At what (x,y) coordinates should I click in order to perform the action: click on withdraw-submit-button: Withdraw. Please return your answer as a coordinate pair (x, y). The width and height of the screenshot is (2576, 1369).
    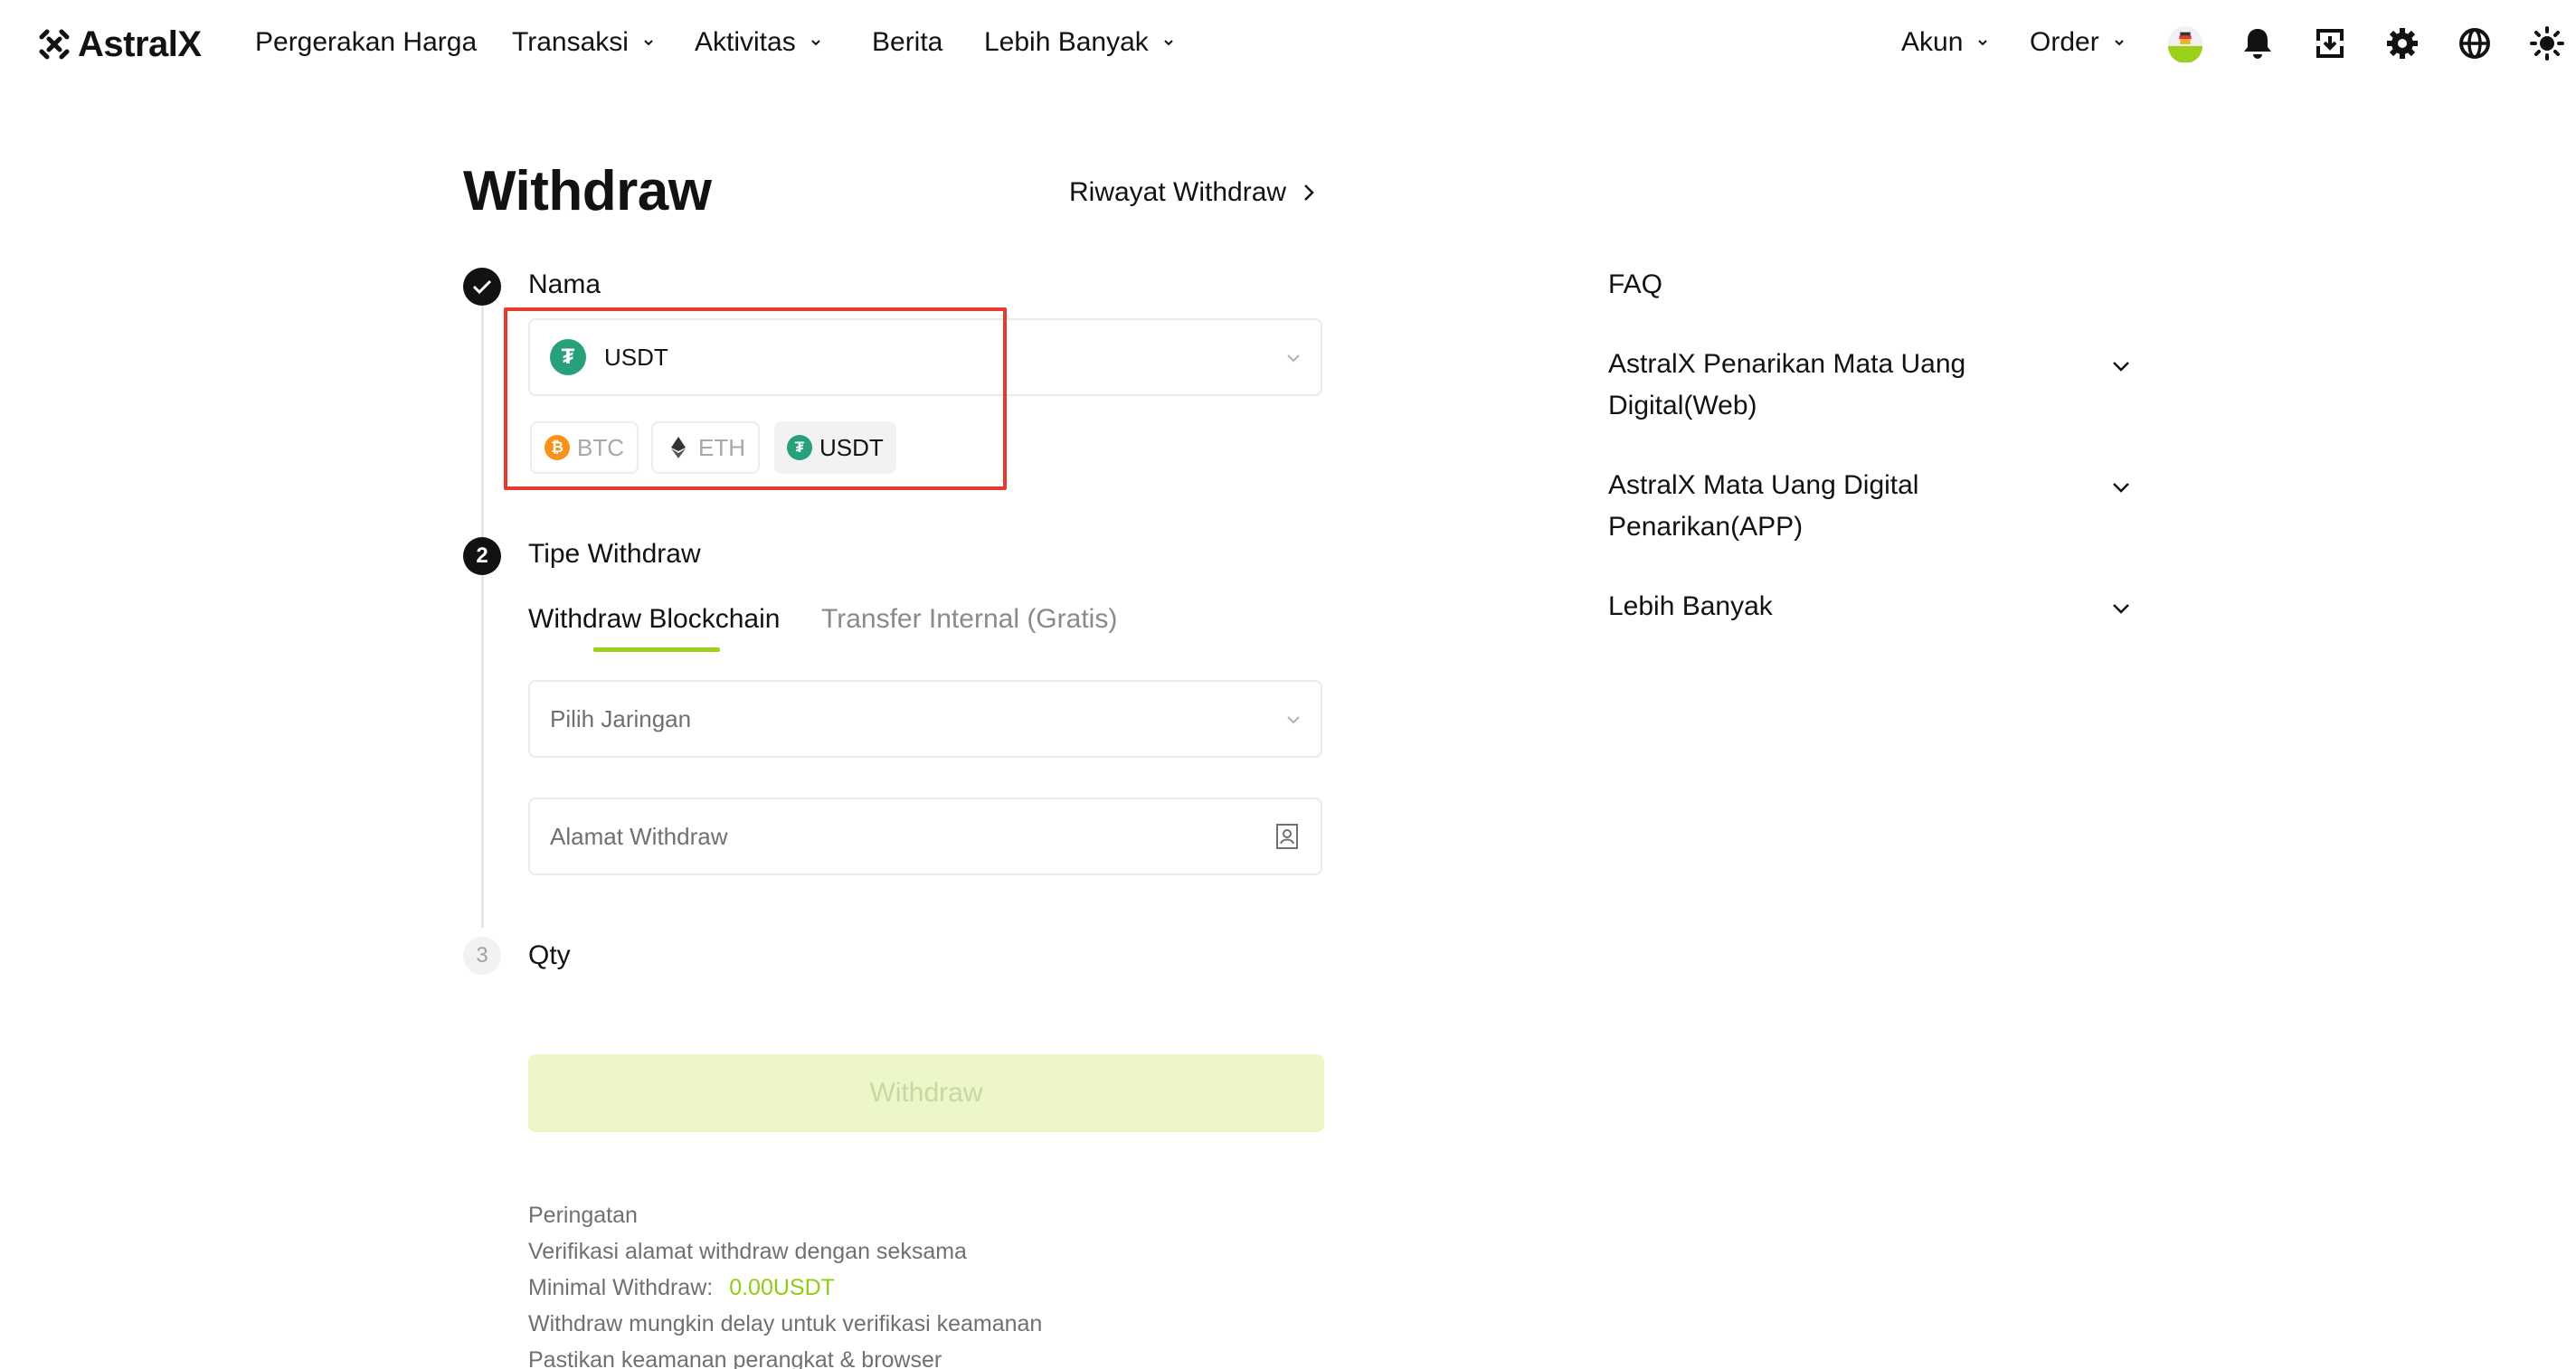
    Looking at the image, I should click on (926, 1093).